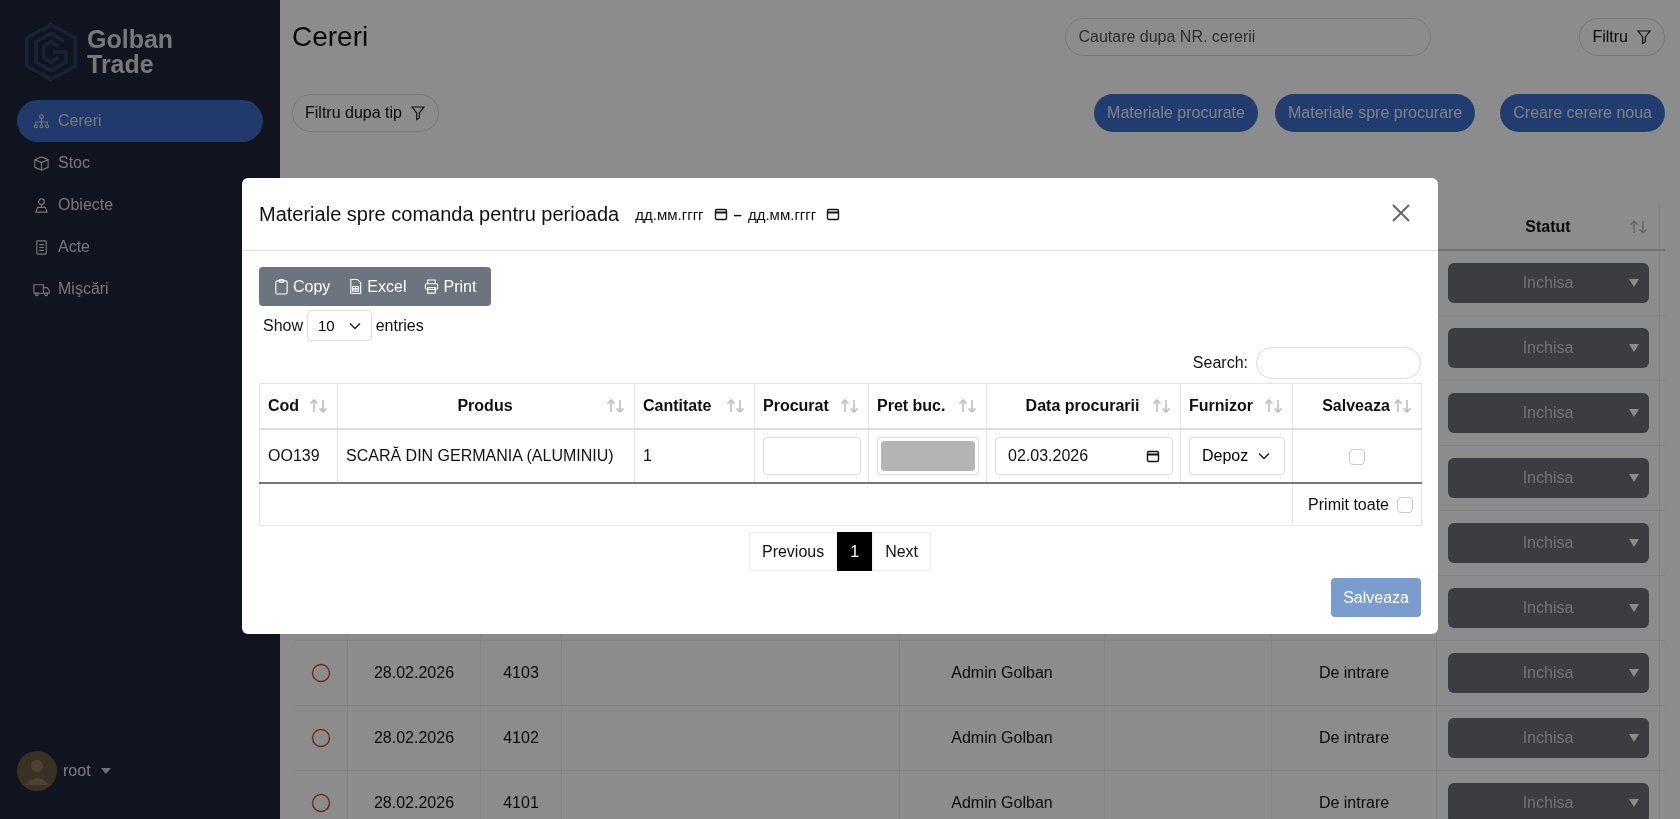  Describe the element at coordinates (1220, 363) in the screenshot. I see `search-label: Search:` at that location.